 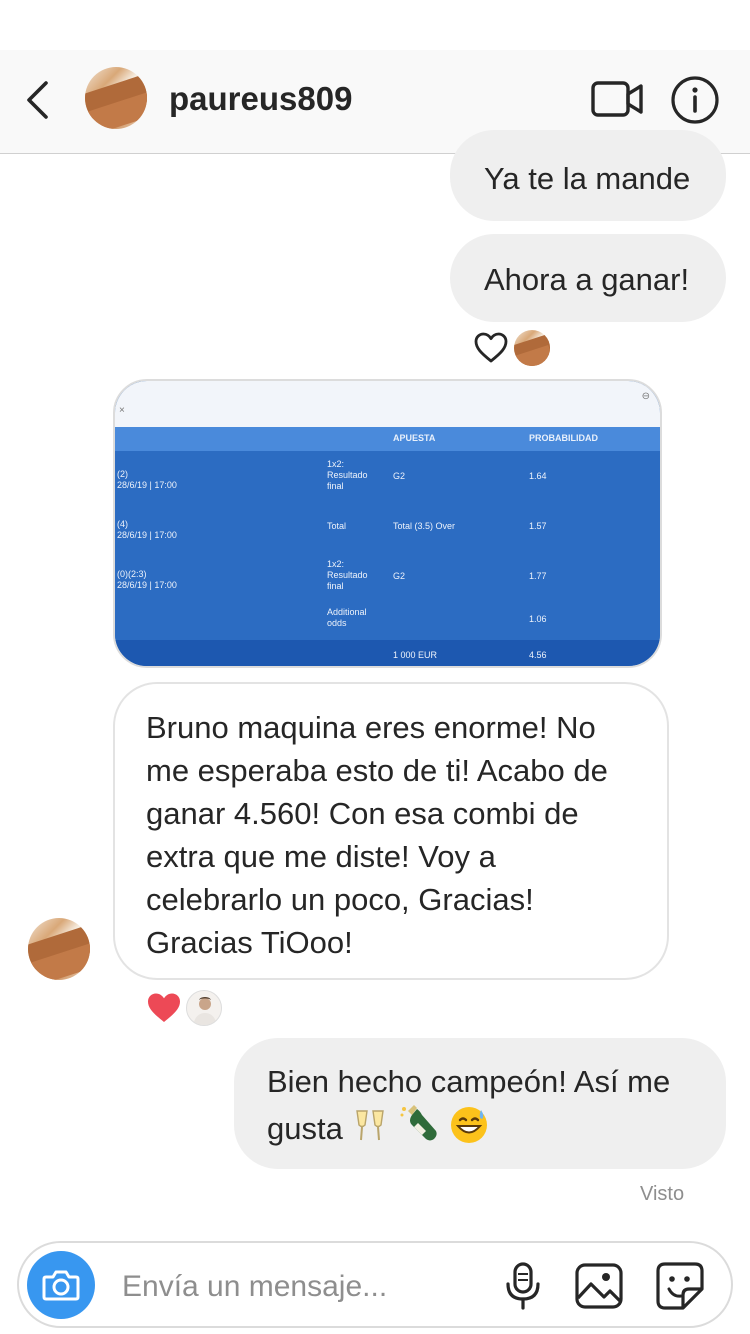 What do you see at coordinates (645, 396) in the screenshot?
I see `bet-image-zoom-glyph: ⊖` at bounding box center [645, 396].